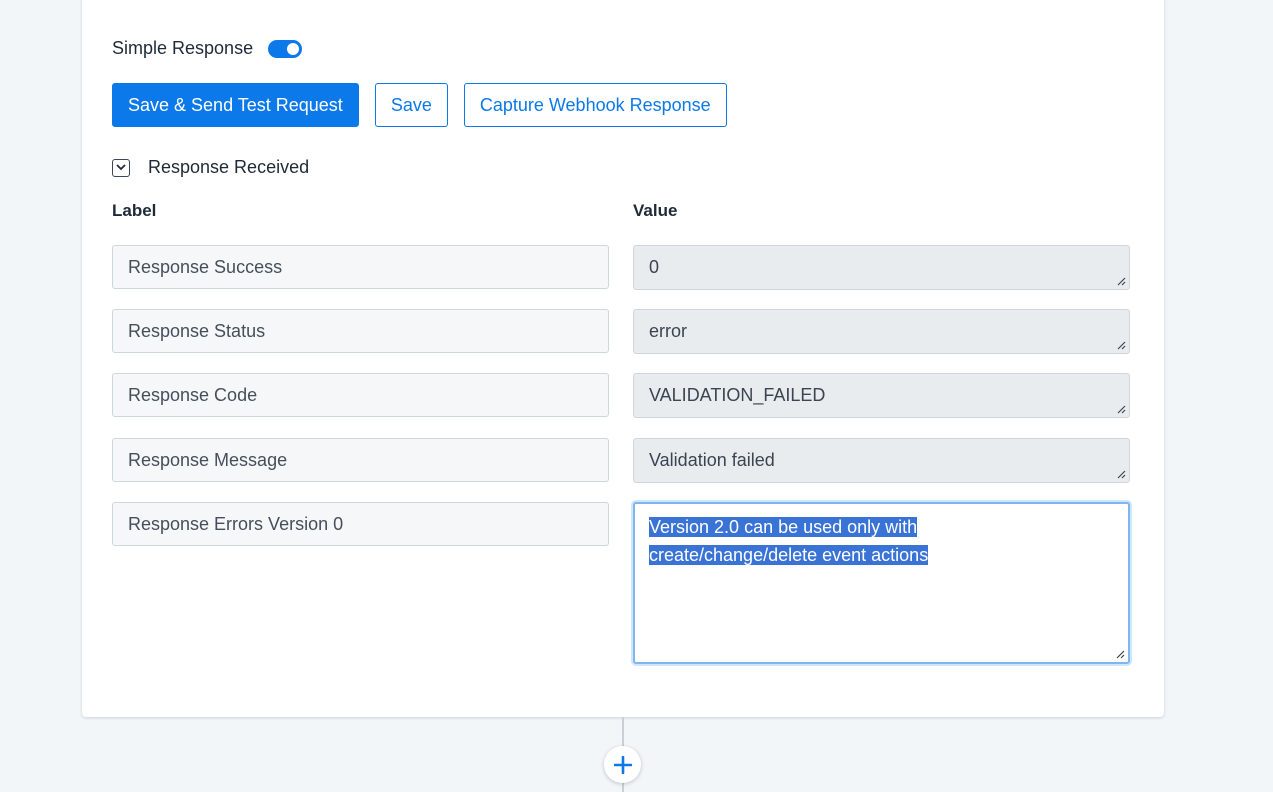  Describe the element at coordinates (285, 48) in the screenshot. I see `simple-response-toggle` at that location.